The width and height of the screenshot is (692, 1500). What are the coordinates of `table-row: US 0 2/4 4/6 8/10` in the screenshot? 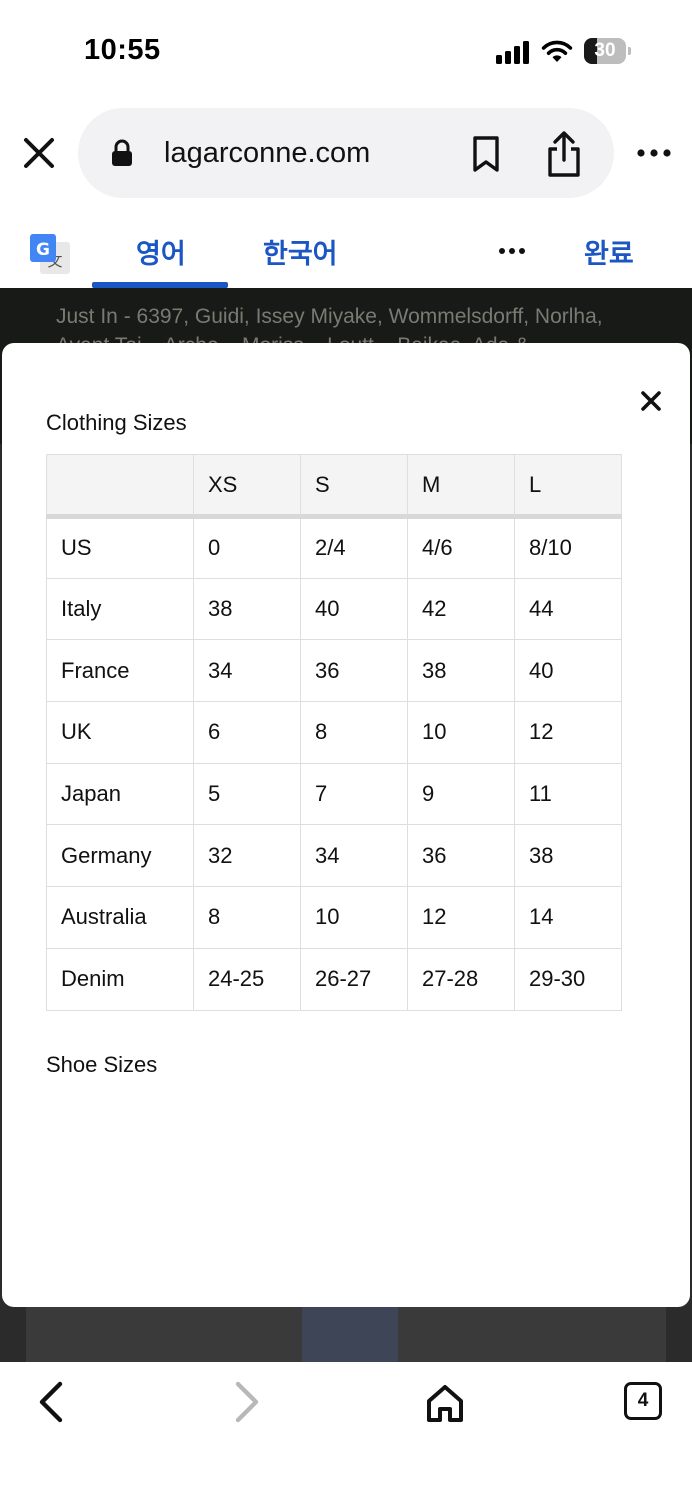 It's located at (334, 547).